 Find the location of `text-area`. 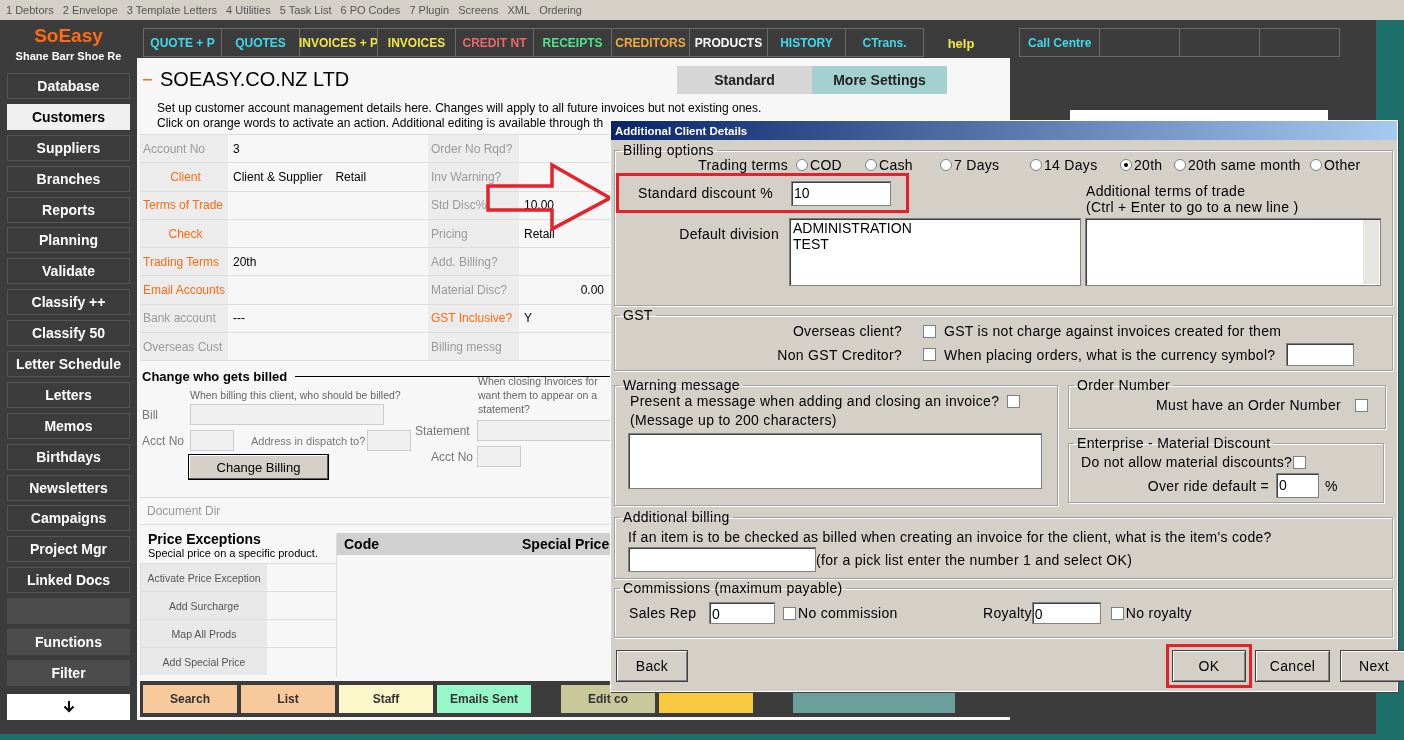

text-area is located at coordinates (835, 461).